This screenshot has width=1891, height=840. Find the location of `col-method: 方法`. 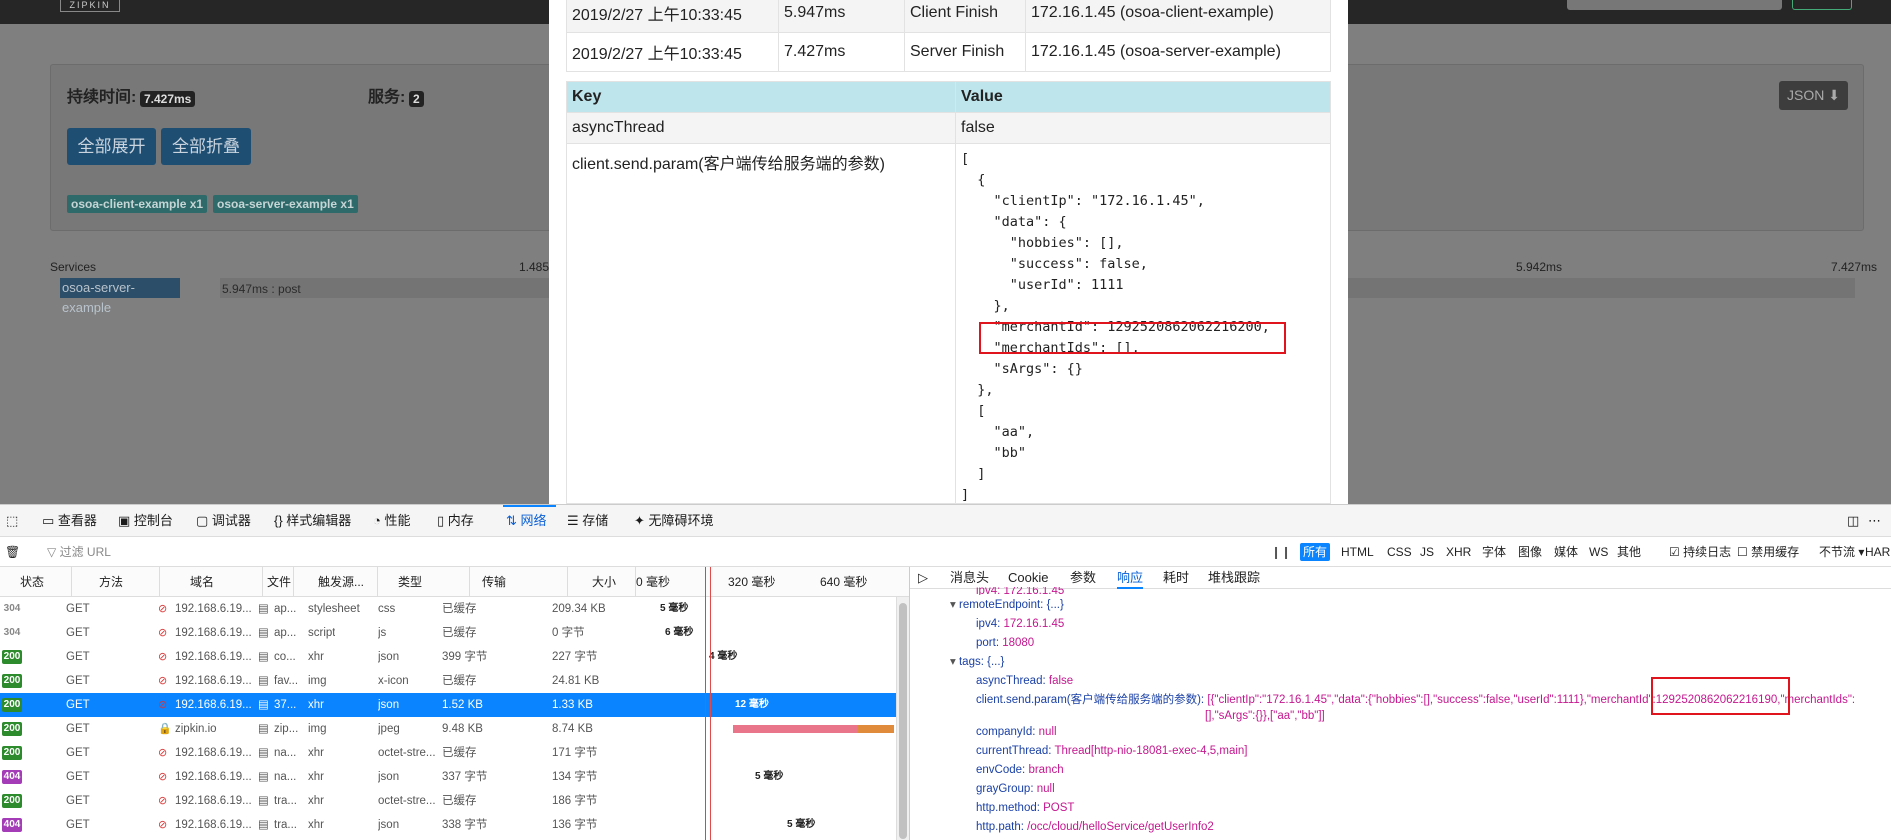

col-method: 方法 is located at coordinates (116, 582).